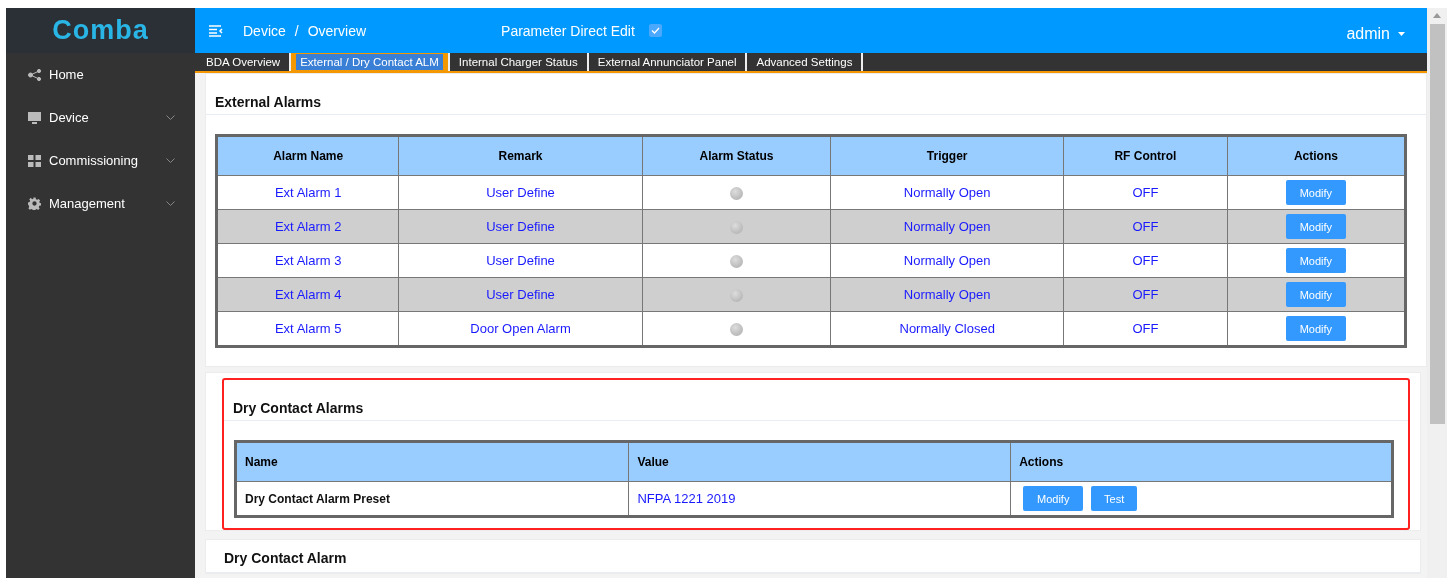 Image resolution: width=1447 pixels, height=578 pixels. What do you see at coordinates (307, 260) in the screenshot?
I see `table-cell: Ext Alarm 3` at bounding box center [307, 260].